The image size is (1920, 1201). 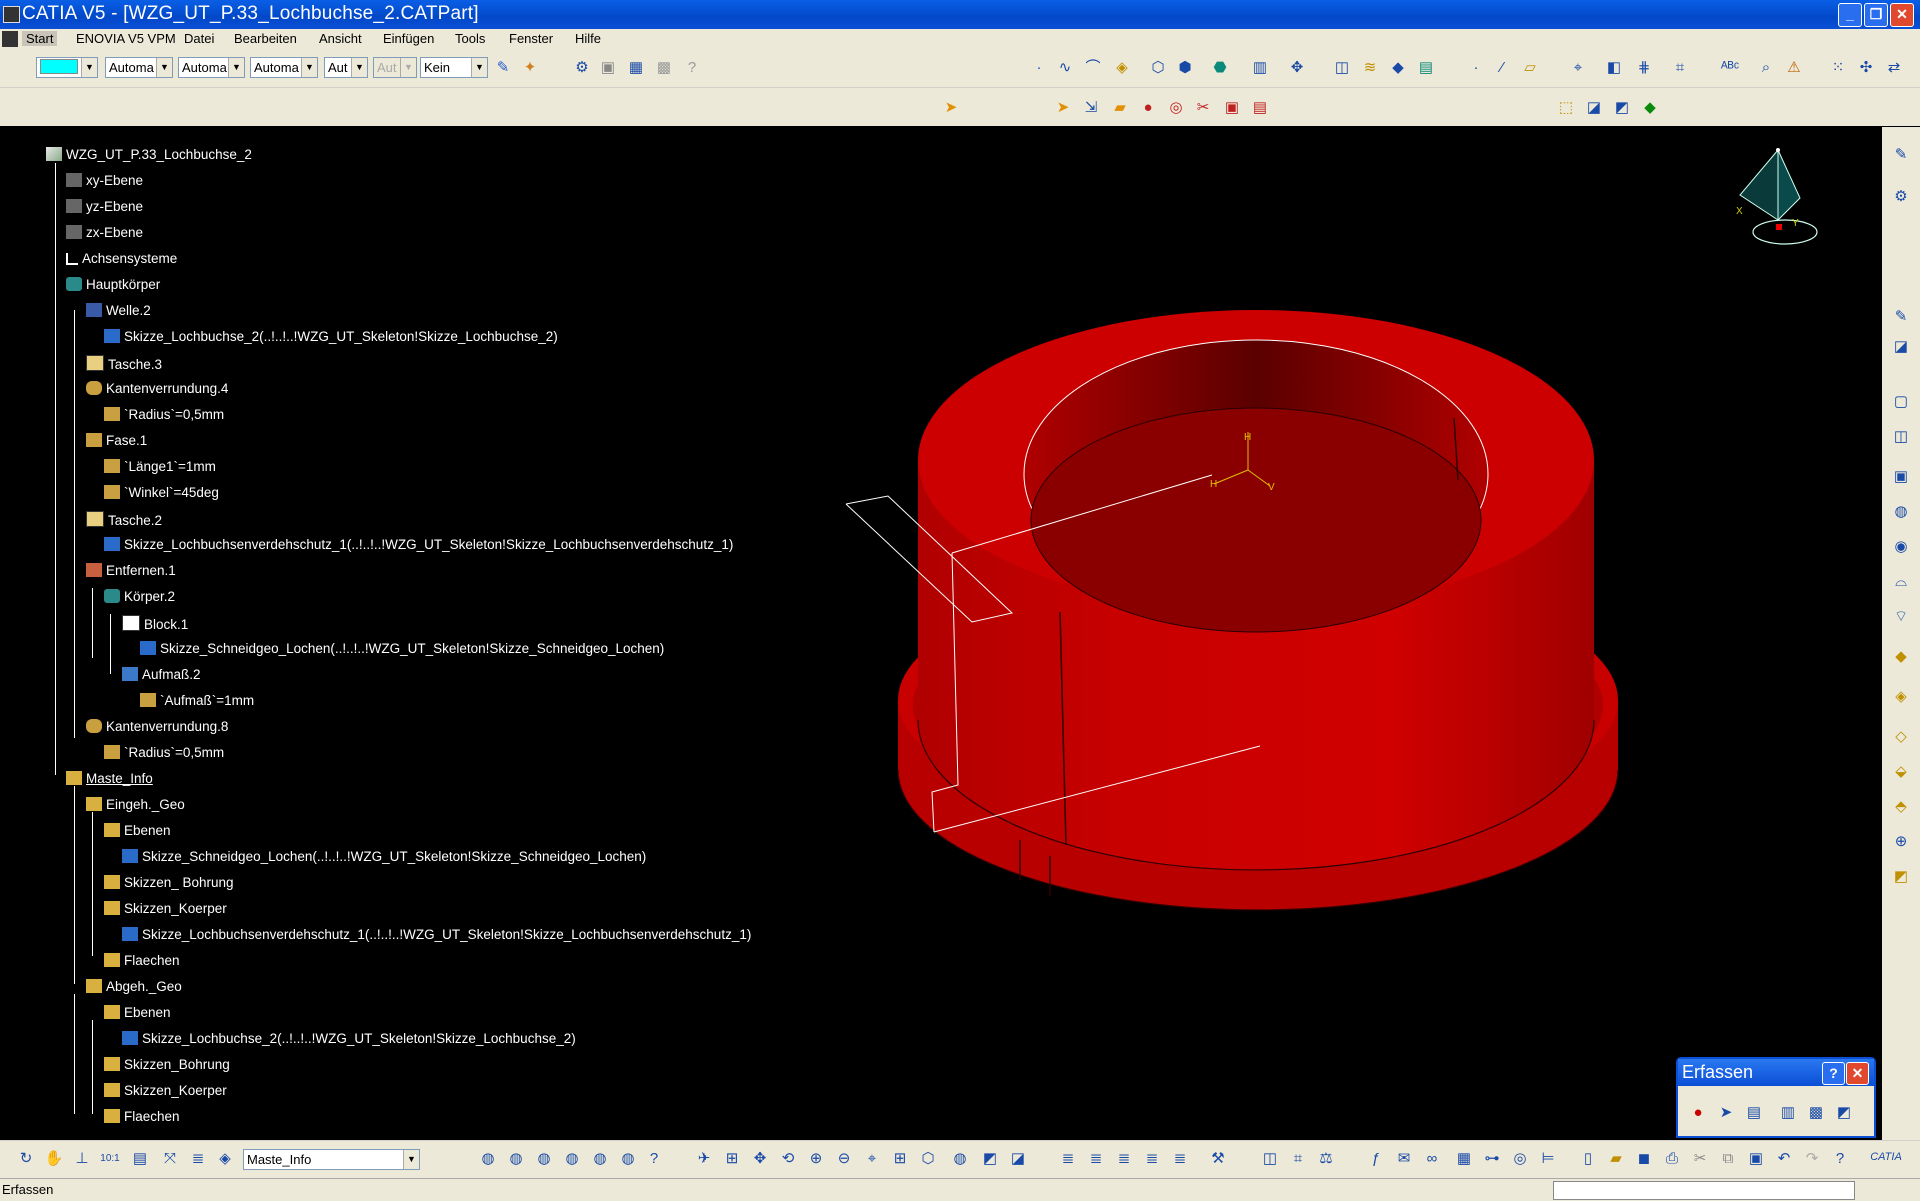 I want to click on rib-tool-icon: ⌓, so click(x=1901, y=582).